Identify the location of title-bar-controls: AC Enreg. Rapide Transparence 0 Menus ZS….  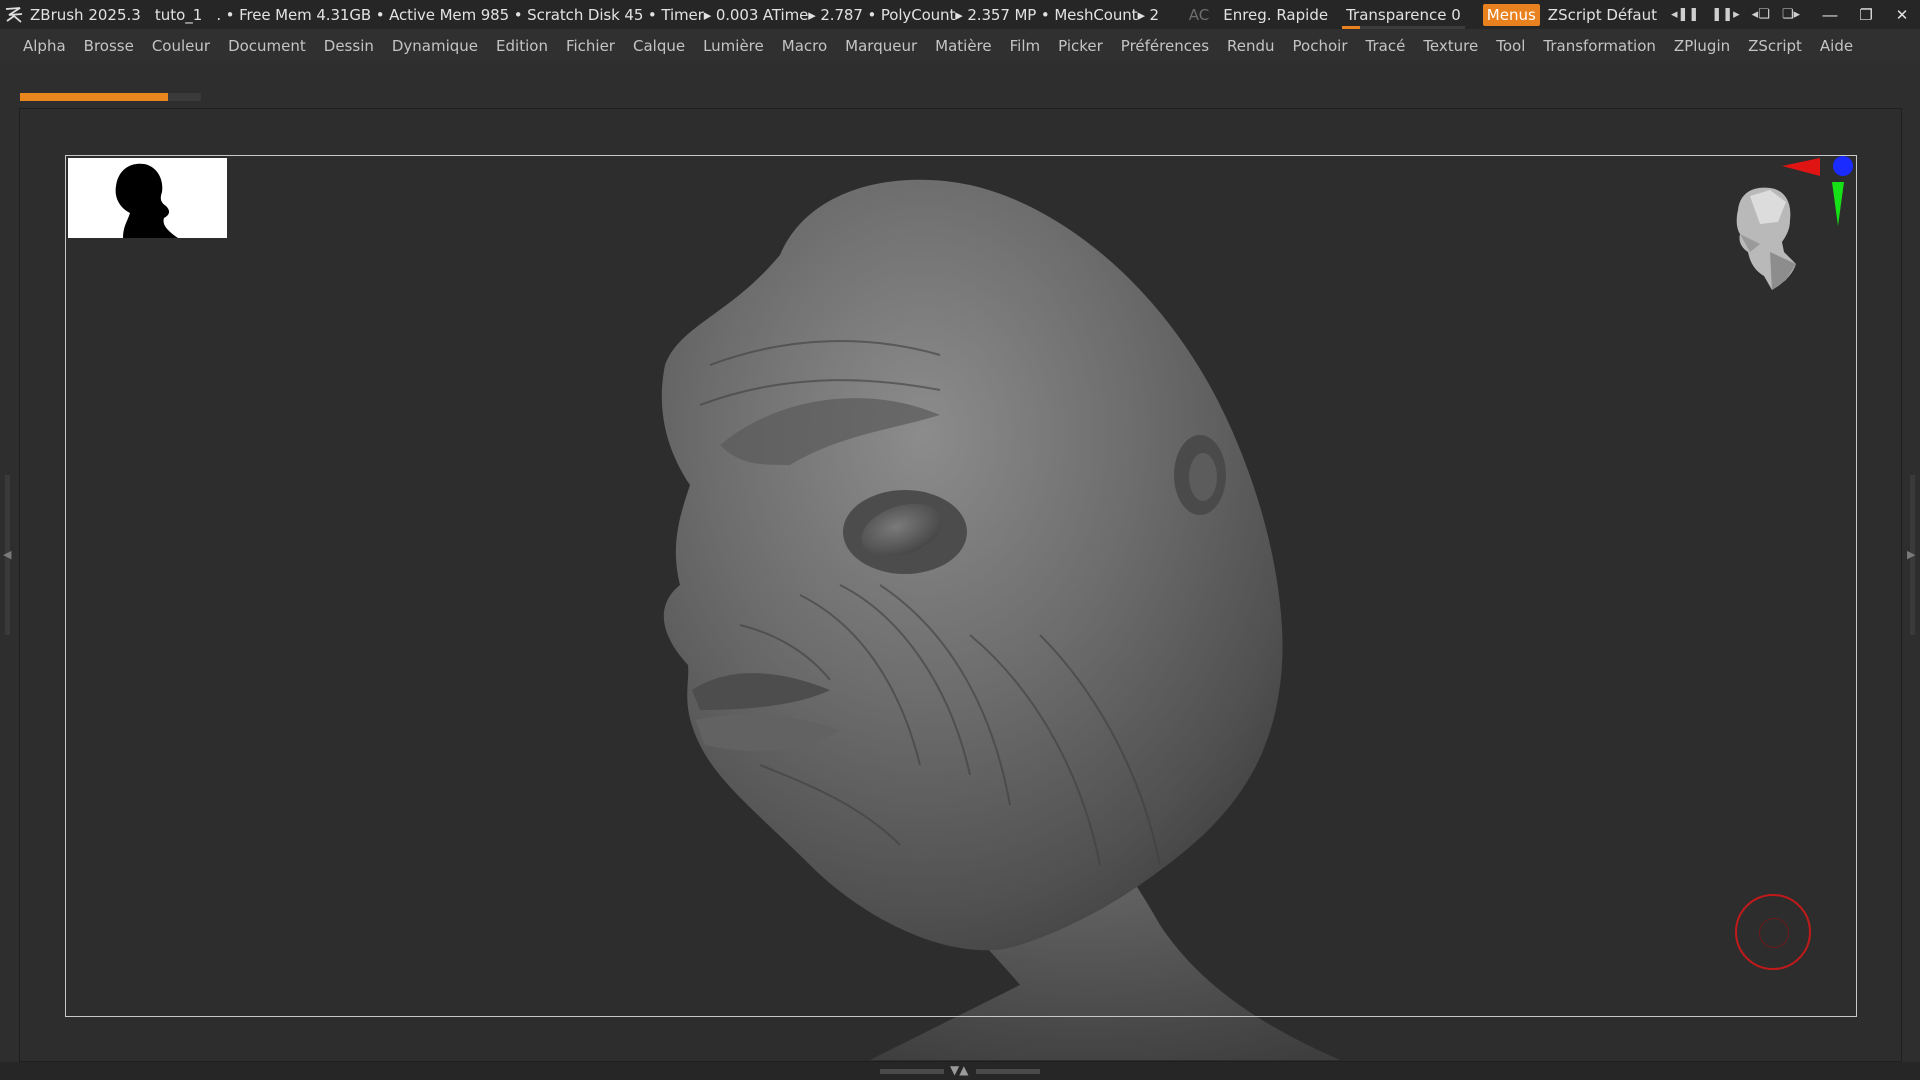
(1554, 14).